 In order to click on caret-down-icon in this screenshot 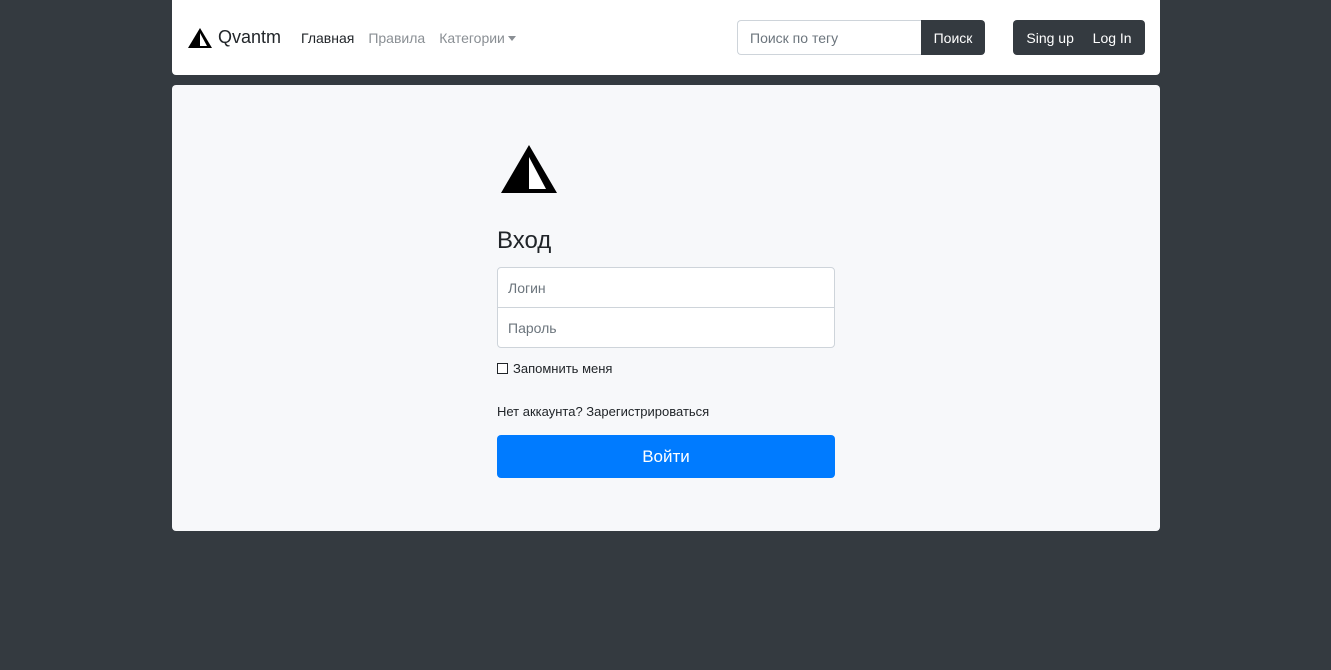, I will do `click(511, 38)`.